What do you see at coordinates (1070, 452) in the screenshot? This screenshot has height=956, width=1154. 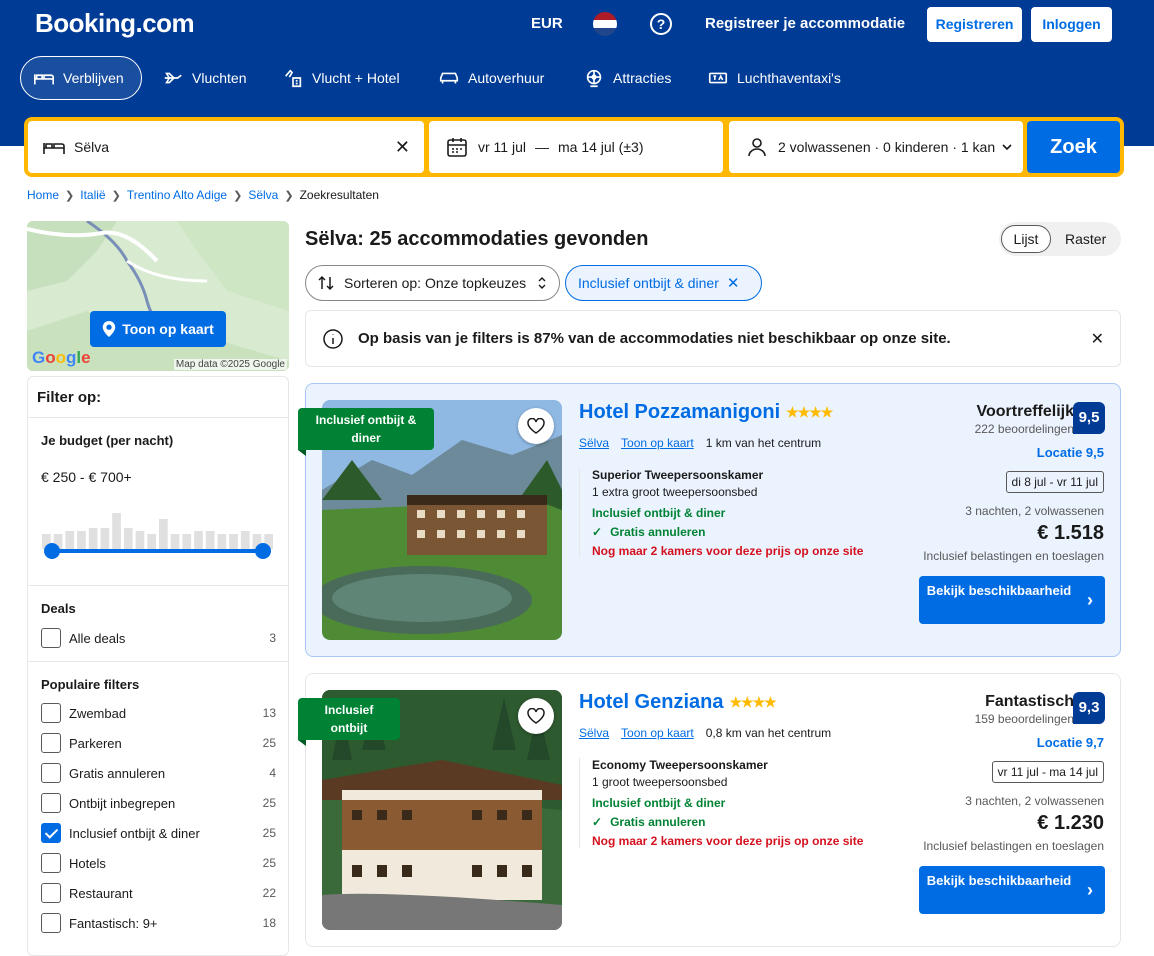 I see `location-score: Locatie 9,5` at bounding box center [1070, 452].